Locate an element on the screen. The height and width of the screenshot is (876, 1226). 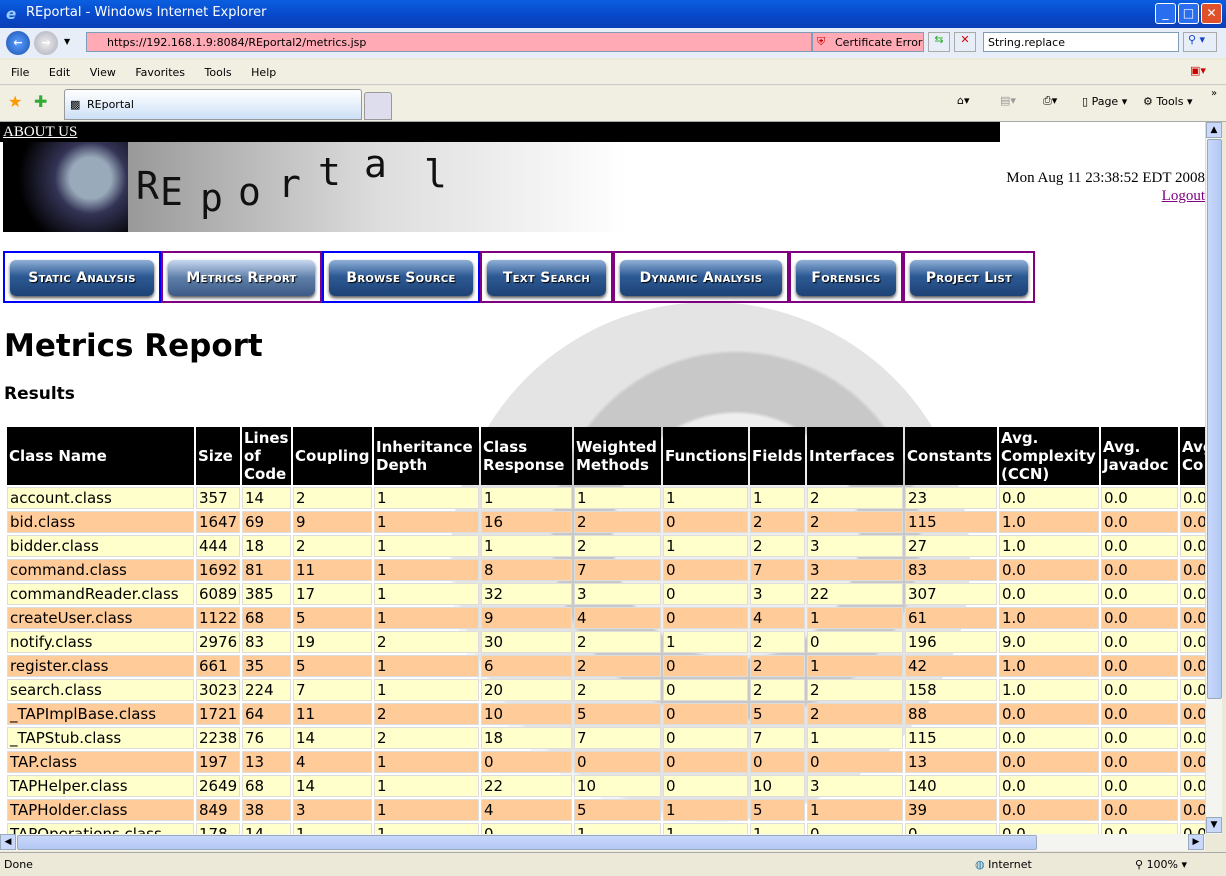
metric-cell: 14 is located at coordinates (332, 738).